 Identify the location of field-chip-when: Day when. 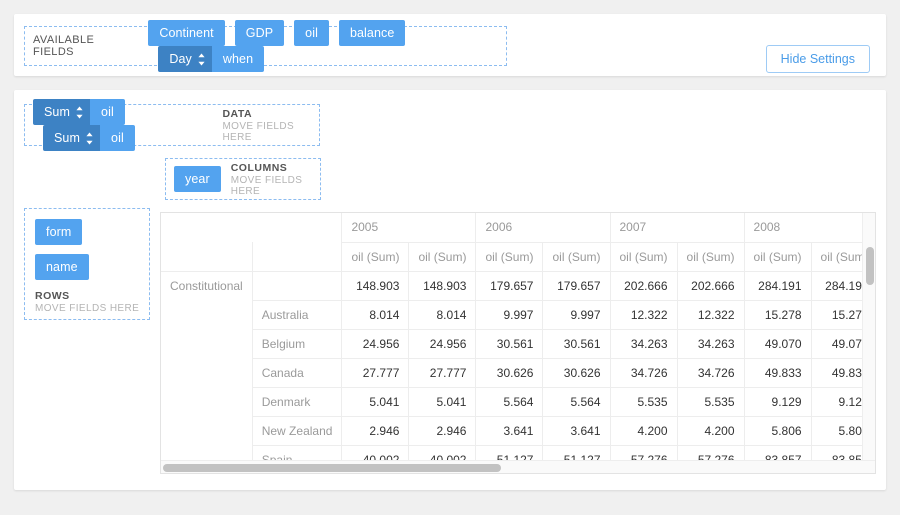
(211, 59).